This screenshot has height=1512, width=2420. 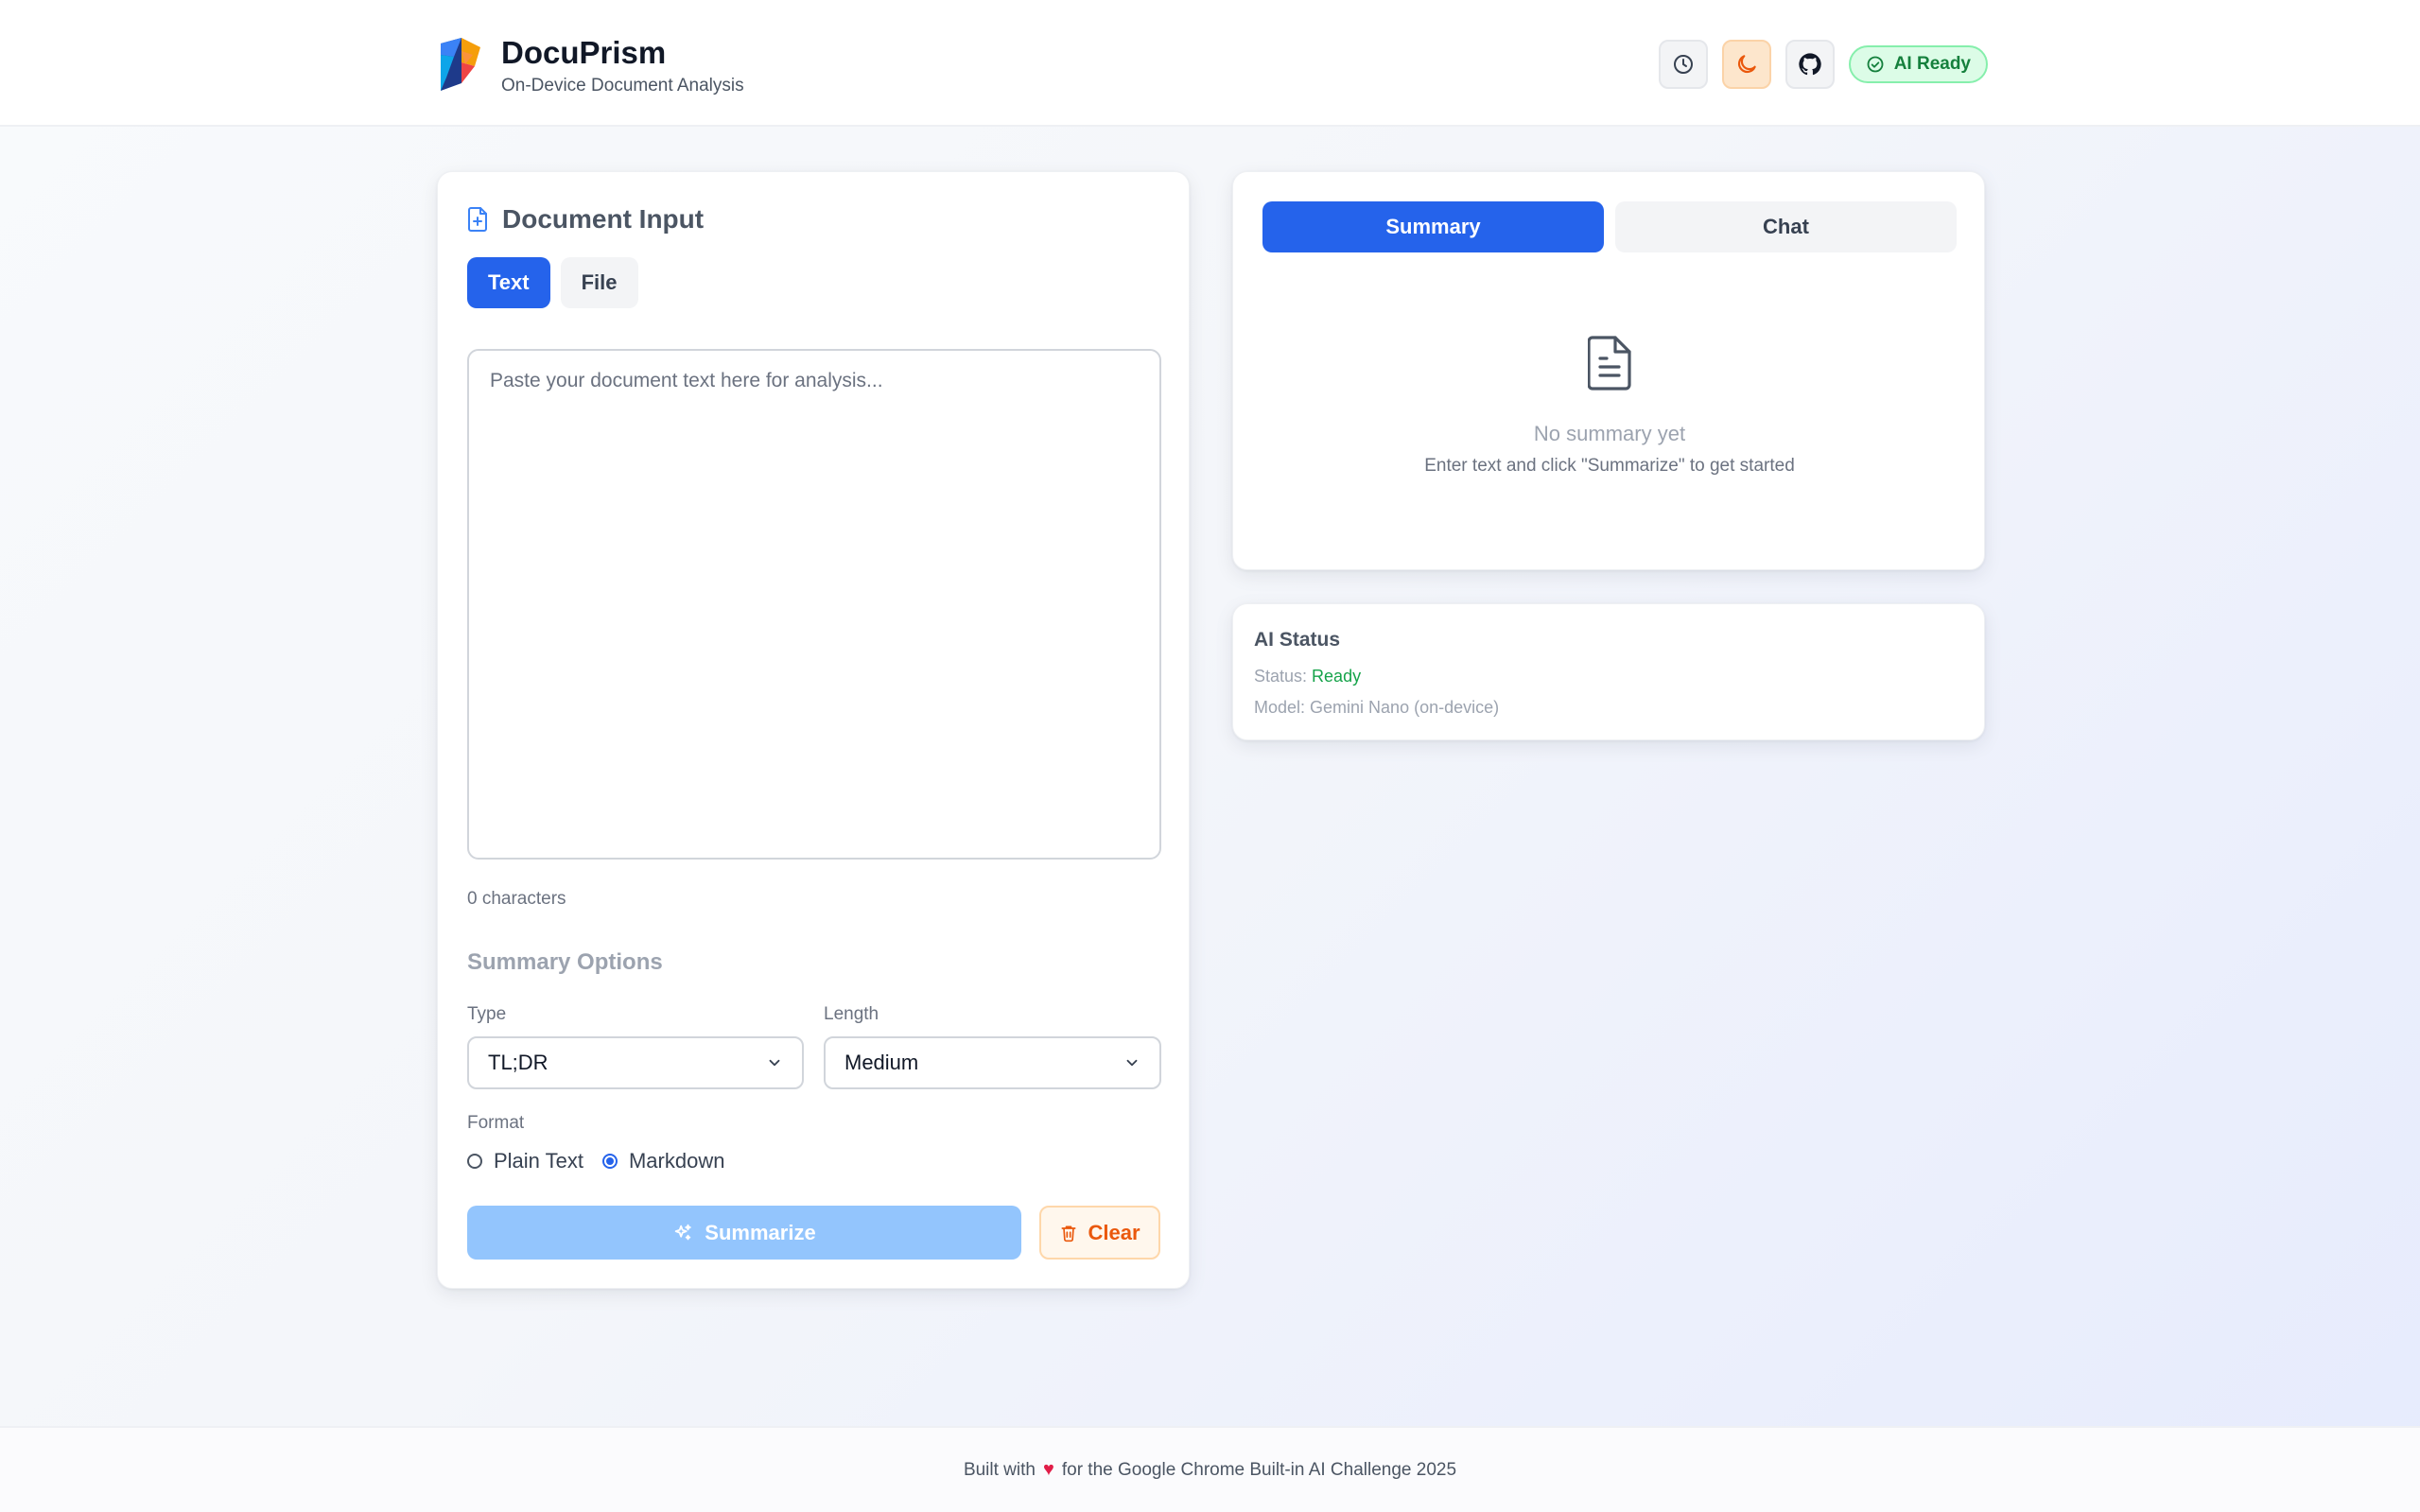 What do you see at coordinates (1609, 226) in the screenshot?
I see `result-tabs: Summary Chat` at bounding box center [1609, 226].